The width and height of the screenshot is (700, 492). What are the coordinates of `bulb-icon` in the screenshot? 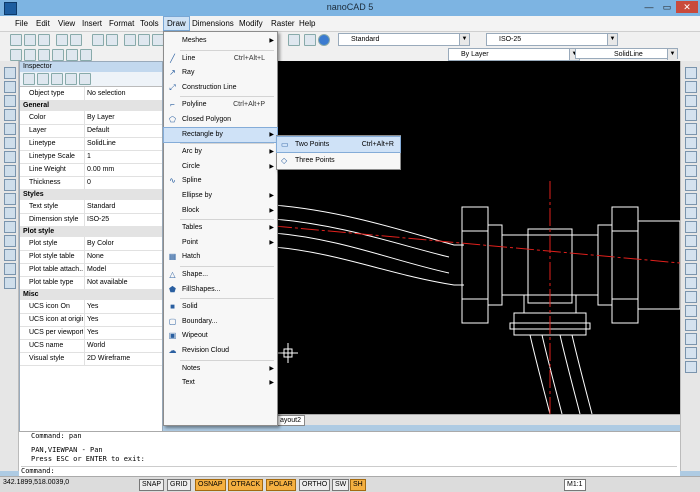 It's located at (30, 55).